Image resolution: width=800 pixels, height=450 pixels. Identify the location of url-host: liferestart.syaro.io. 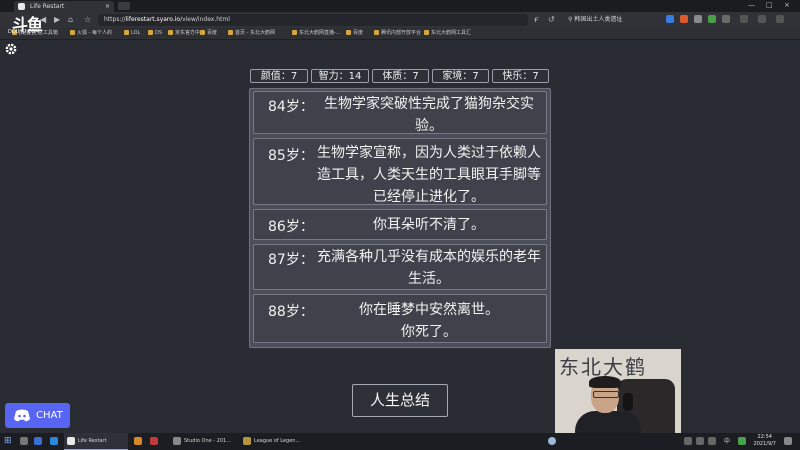
(153, 19).